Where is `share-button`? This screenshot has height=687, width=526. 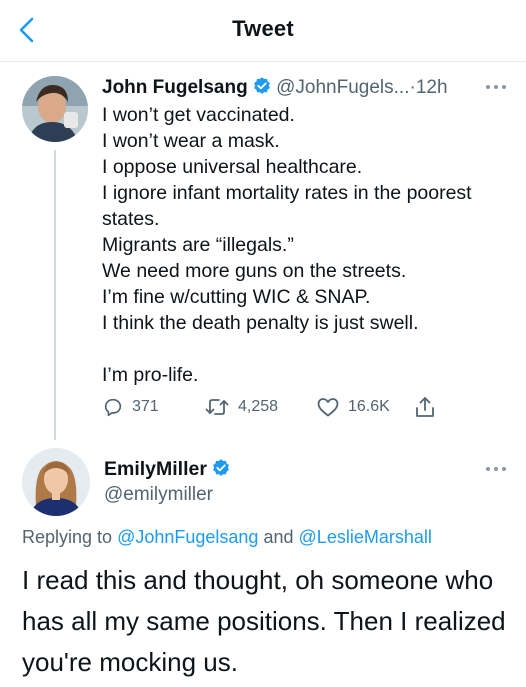 share-button is located at coordinates (429, 407).